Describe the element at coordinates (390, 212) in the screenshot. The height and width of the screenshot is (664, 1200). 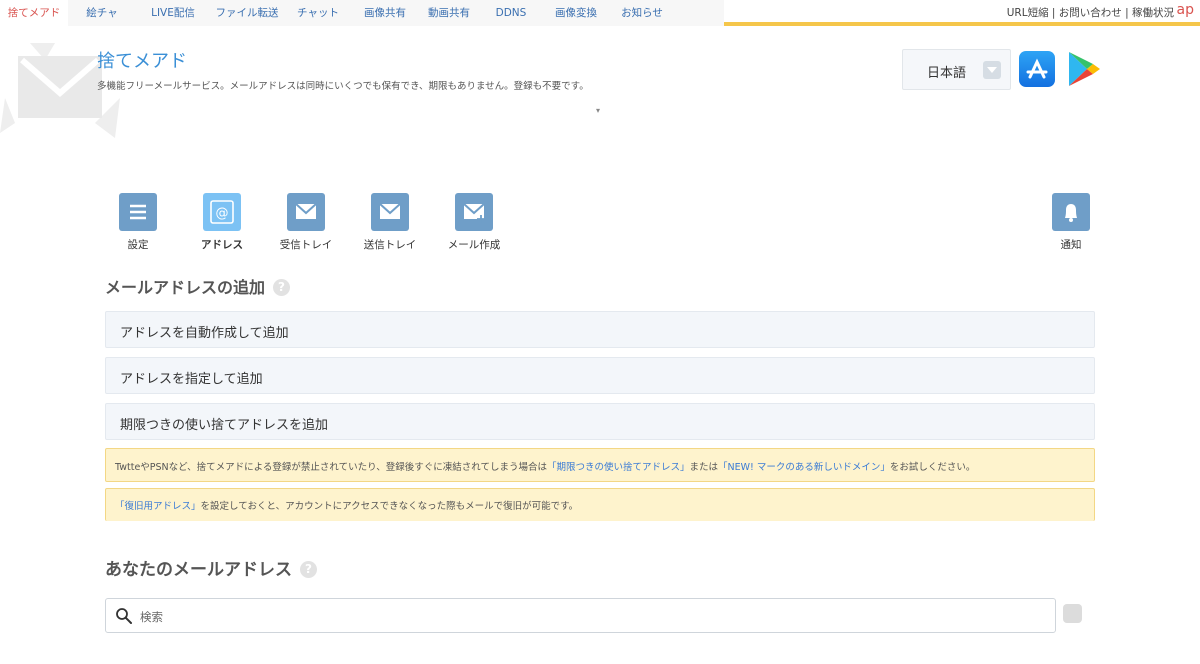
I see `outbox-icon` at that location.